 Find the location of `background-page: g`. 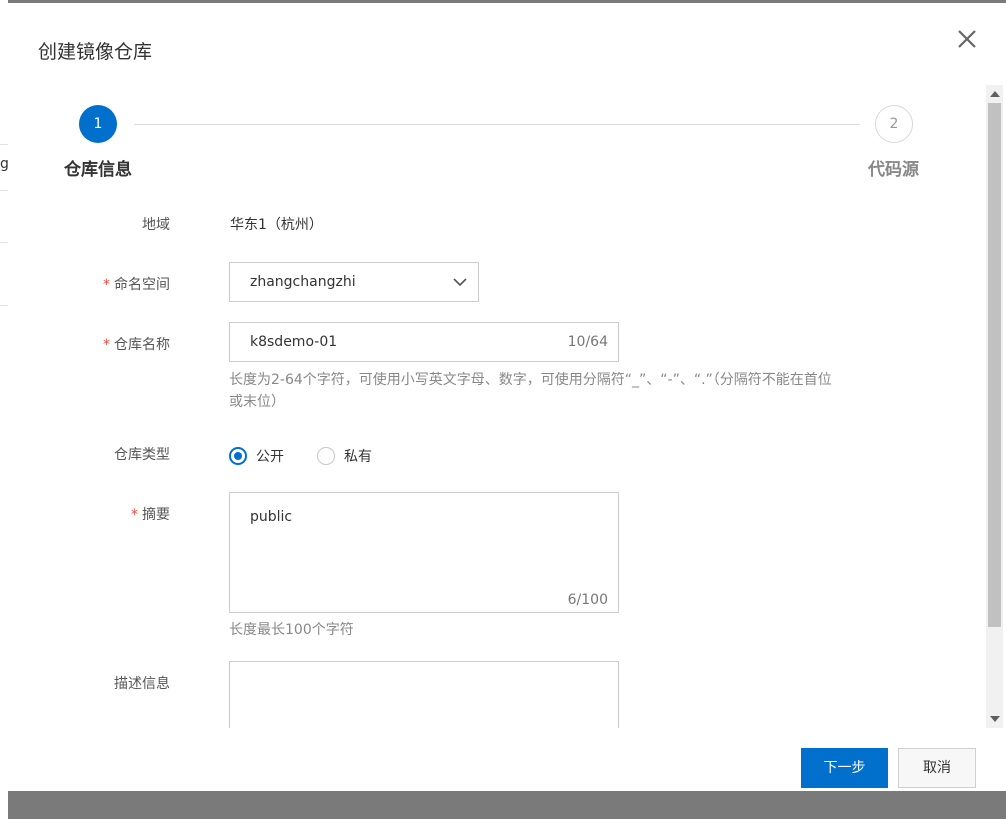

background-page: g is located at coordinates (4, 409).